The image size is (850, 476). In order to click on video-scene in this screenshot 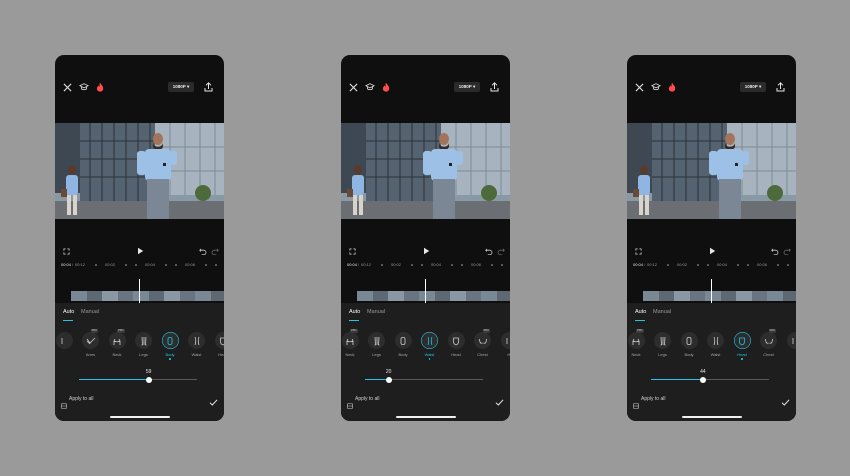, I will do `click(711, 171)`.